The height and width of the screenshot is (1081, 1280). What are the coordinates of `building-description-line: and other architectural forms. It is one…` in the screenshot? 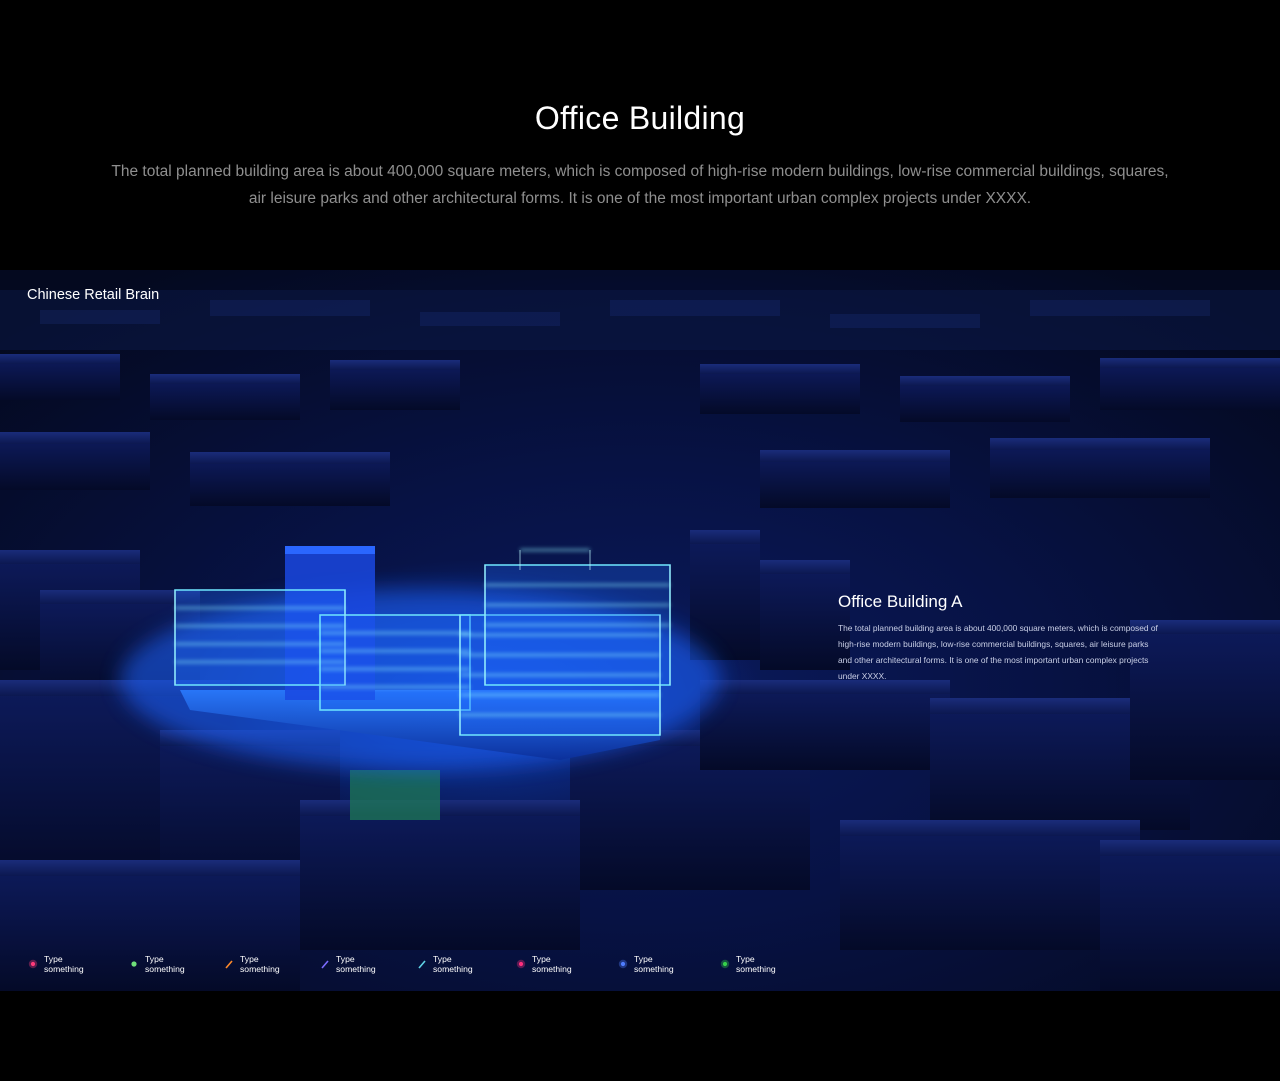 It's located at (993, 660).